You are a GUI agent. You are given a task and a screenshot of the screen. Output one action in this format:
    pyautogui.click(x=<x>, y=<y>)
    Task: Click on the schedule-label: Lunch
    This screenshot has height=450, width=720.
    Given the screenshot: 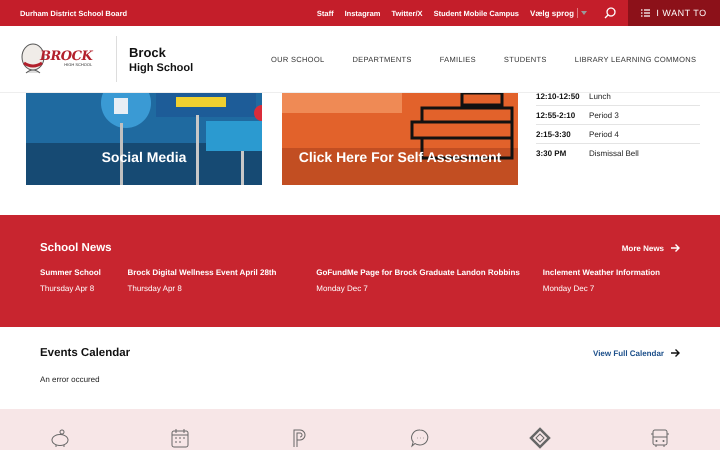 What is the action you would take?
    pyautogui.click(x=600, y=96)
    